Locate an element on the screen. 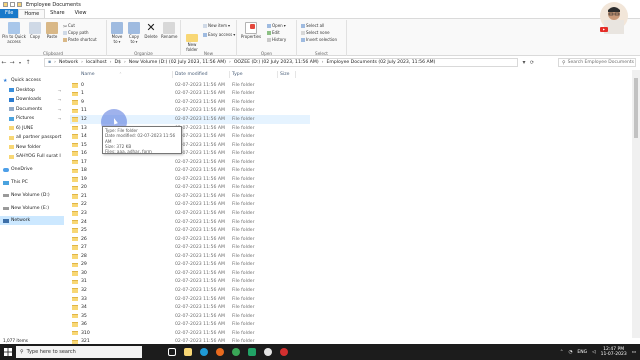 Image resolution: width=640 pixels, height=360 pixels. file-row: 26 02-07-2023 11:56 AM File folder is located at coordinates (190, 239).